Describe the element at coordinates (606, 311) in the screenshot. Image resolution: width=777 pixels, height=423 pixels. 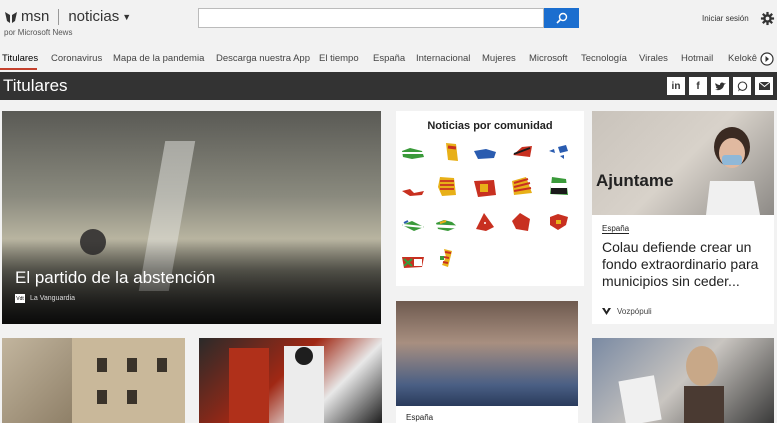
I see `vozpopuli-logo-icon` at that location.